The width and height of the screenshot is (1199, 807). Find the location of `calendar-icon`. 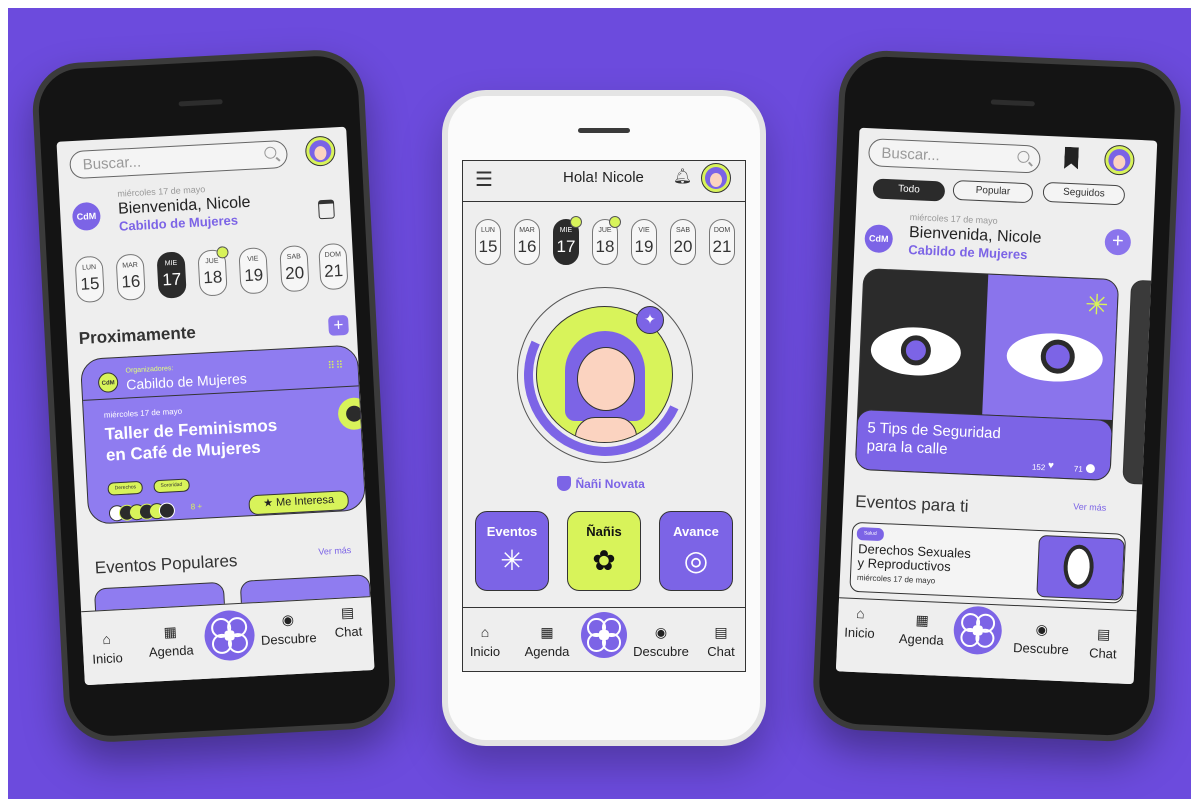

calendar-icon is located at coordinates (326, 209).